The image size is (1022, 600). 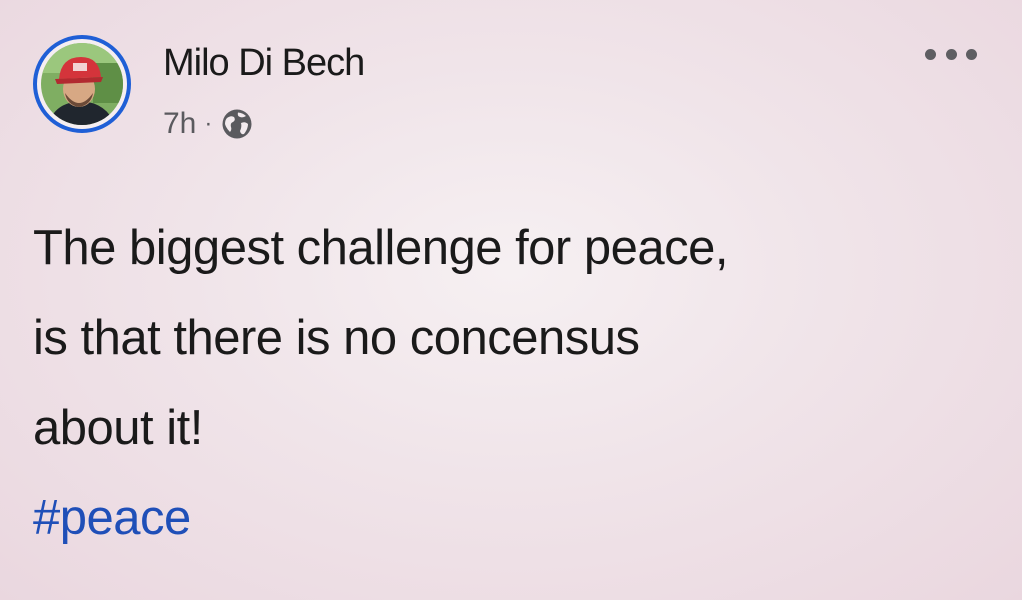 What do you see at coordinates (179, 124) in the screenshot?
I see `post-timestamp: 7h` at bounding box center [179, 124].